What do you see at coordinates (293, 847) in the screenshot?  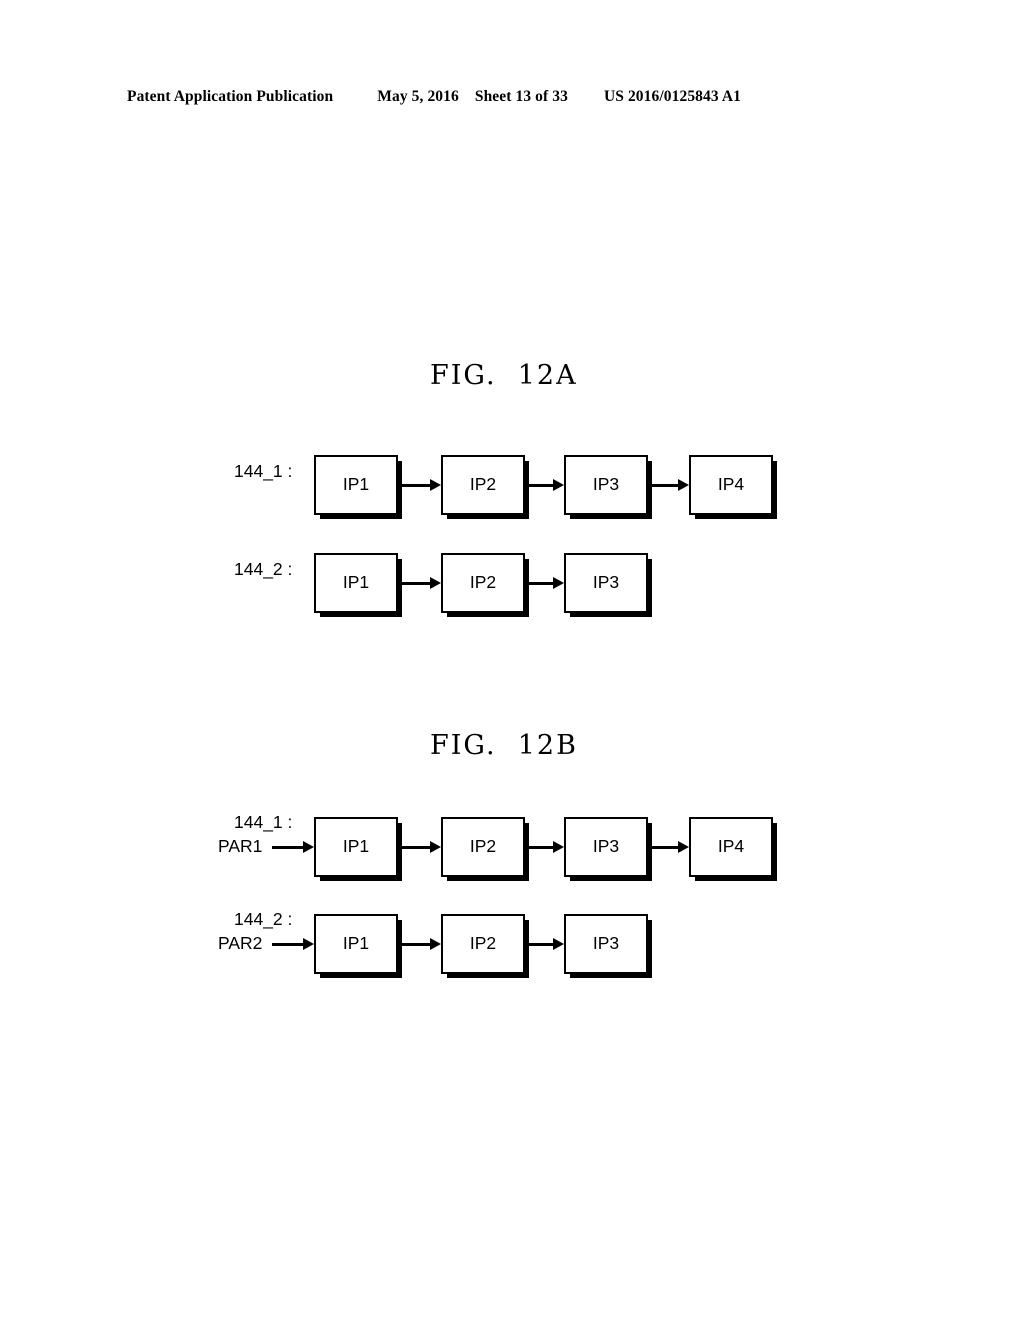 I see `fig-12b-row1-input-arrow` at bounding box center [293, 847].